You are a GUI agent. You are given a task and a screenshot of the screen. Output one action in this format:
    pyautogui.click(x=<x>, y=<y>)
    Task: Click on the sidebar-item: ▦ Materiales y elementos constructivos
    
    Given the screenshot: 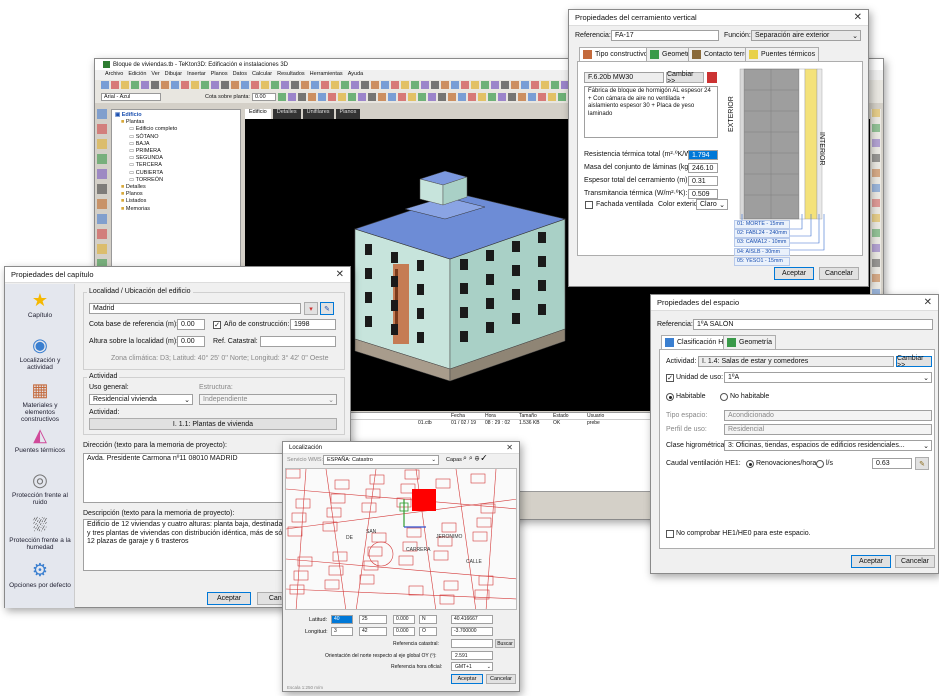 What is the action you would take?
    pyautogui.click(x=40, y=401)
    